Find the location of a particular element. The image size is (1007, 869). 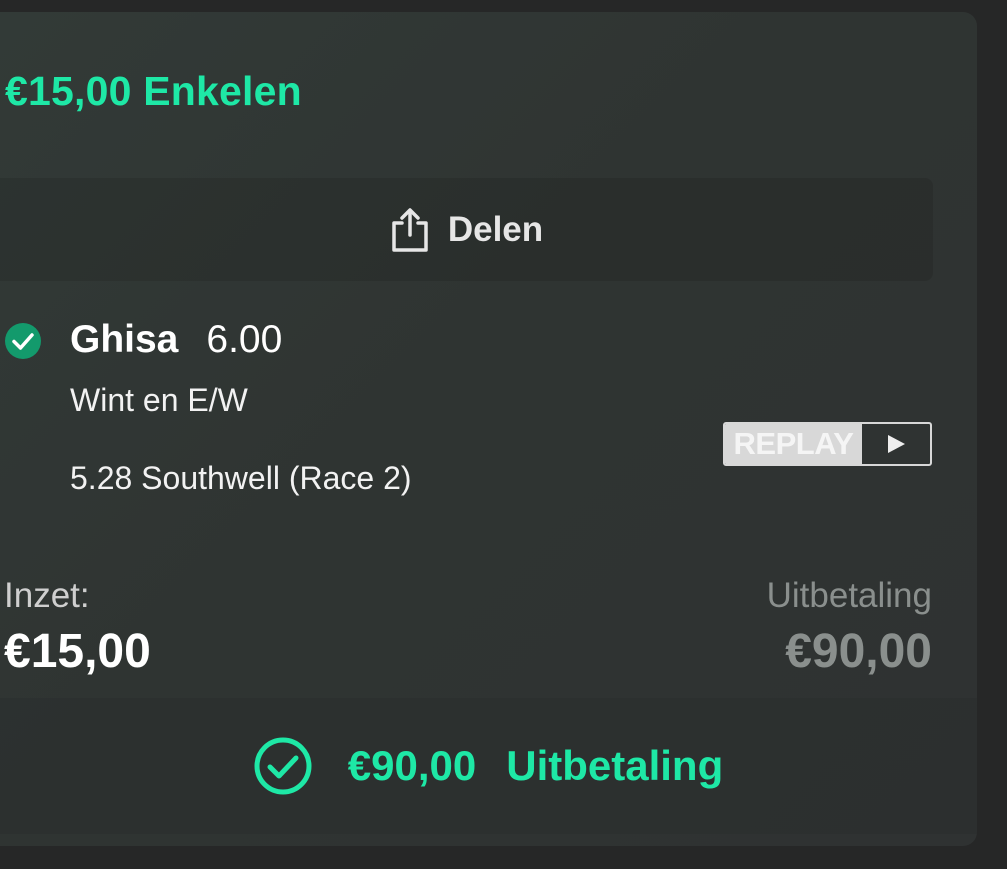

replay-label: REPLAY is located at coordinates (793, 444).